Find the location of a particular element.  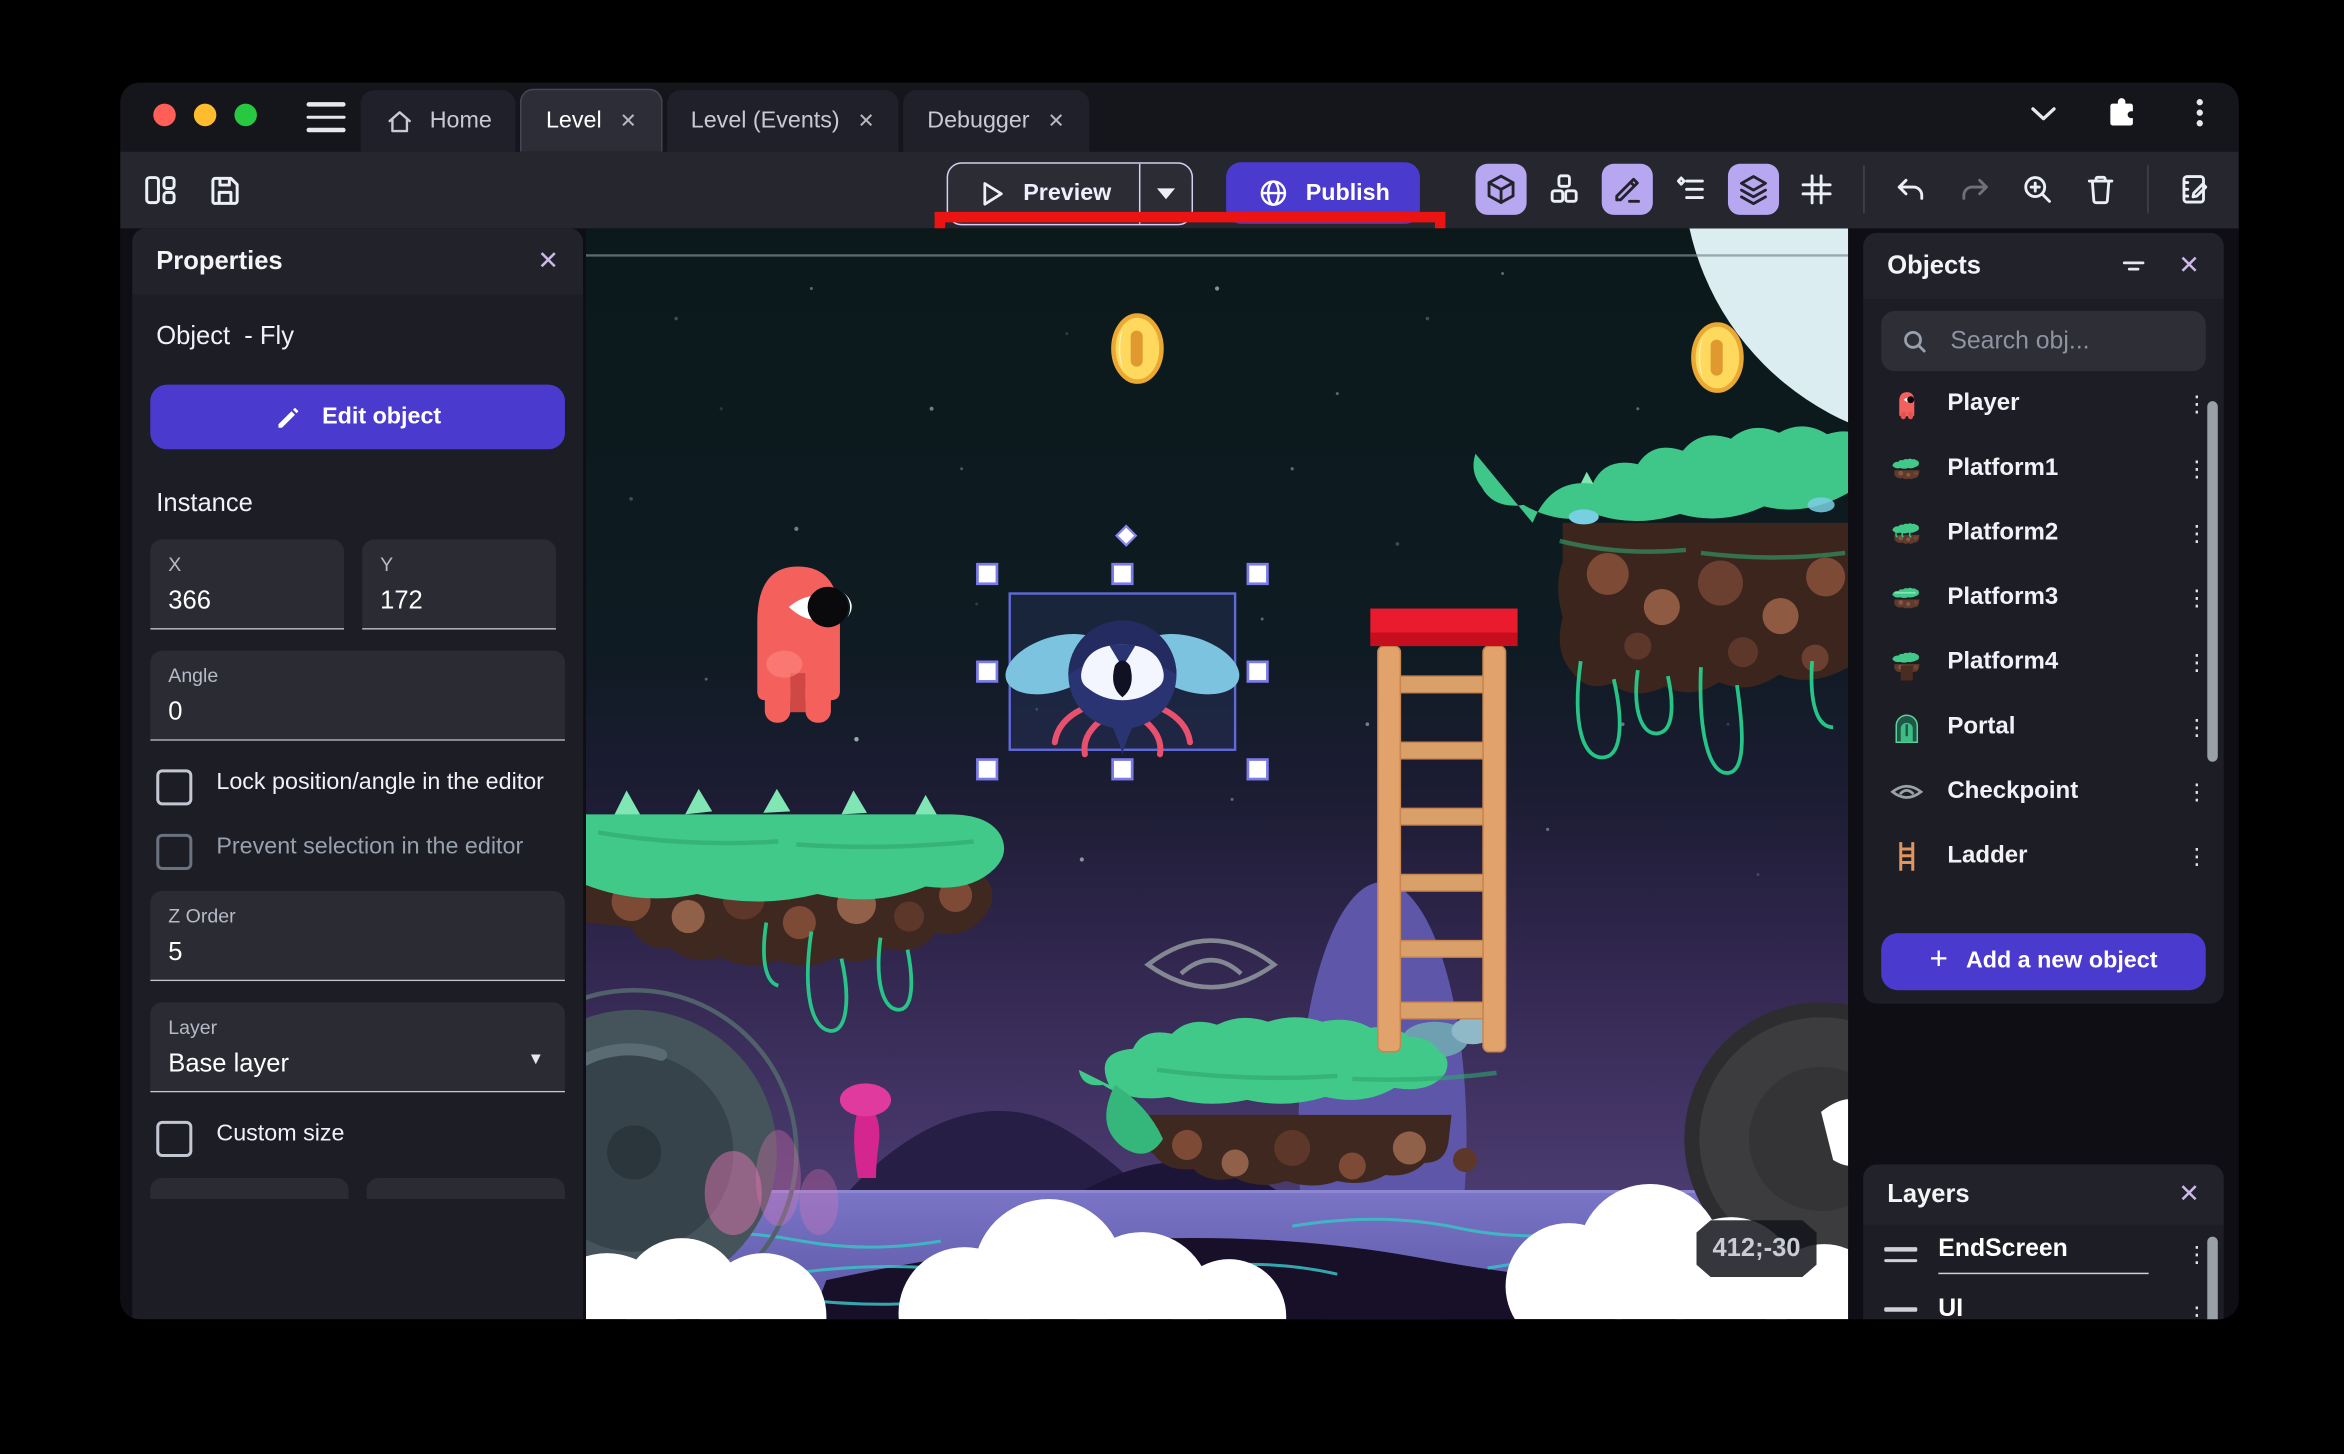

objects-panel-title: Objects is located at coordinates (1934, 265).